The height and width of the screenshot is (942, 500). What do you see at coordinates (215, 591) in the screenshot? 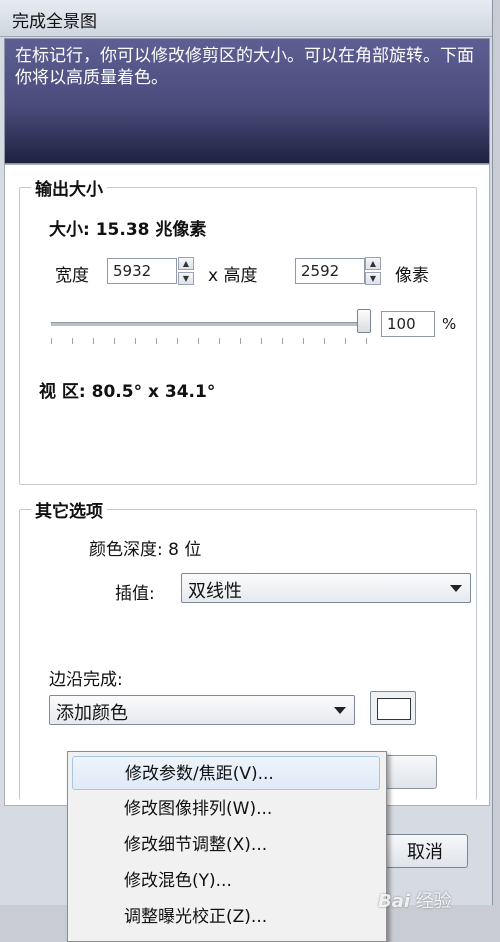
I see `interpolation-value: 双线性` at bounding box center [215, 591].